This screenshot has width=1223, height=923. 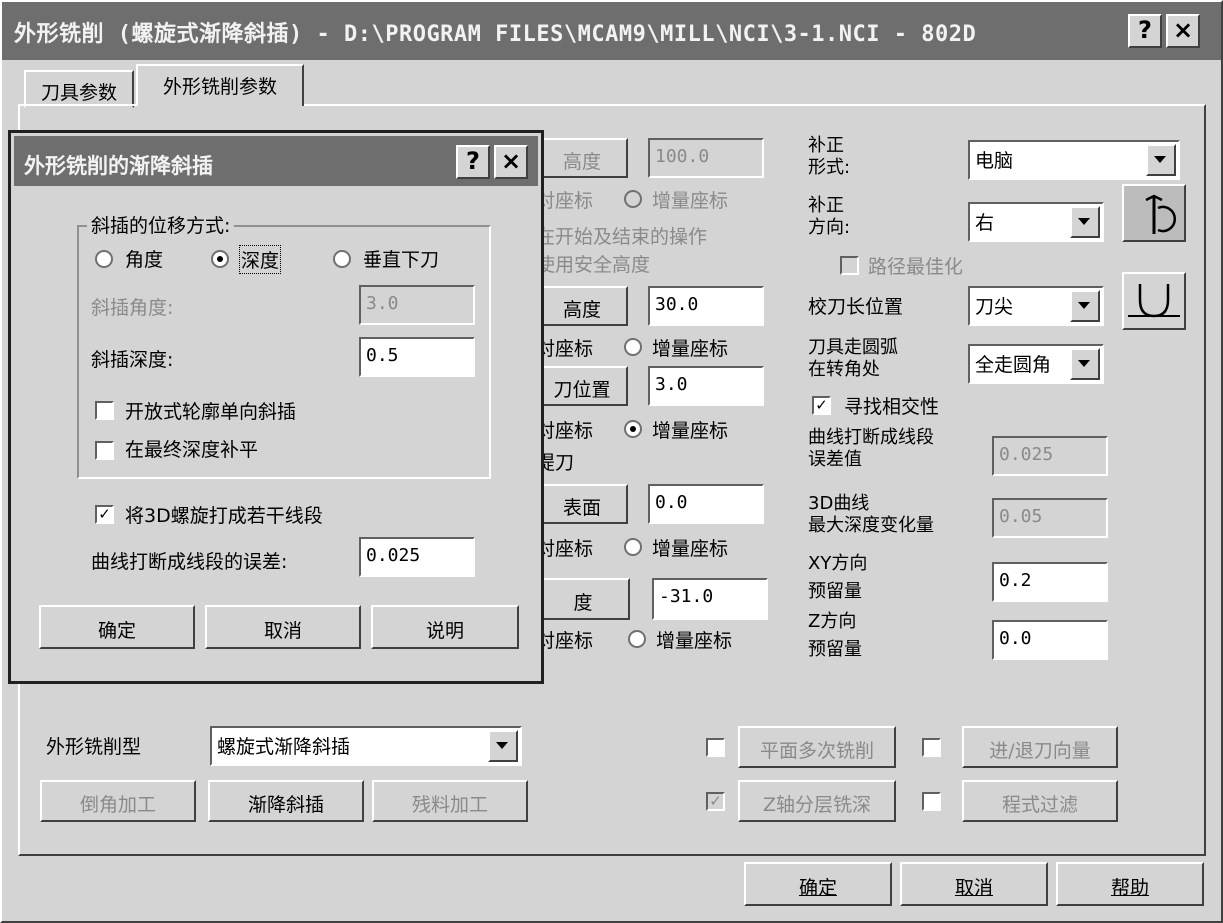 What do you see at coordinates (835, 459) in the screenshot?
I see `tol-label-2: 误差值` at bounding box center [835, 459].